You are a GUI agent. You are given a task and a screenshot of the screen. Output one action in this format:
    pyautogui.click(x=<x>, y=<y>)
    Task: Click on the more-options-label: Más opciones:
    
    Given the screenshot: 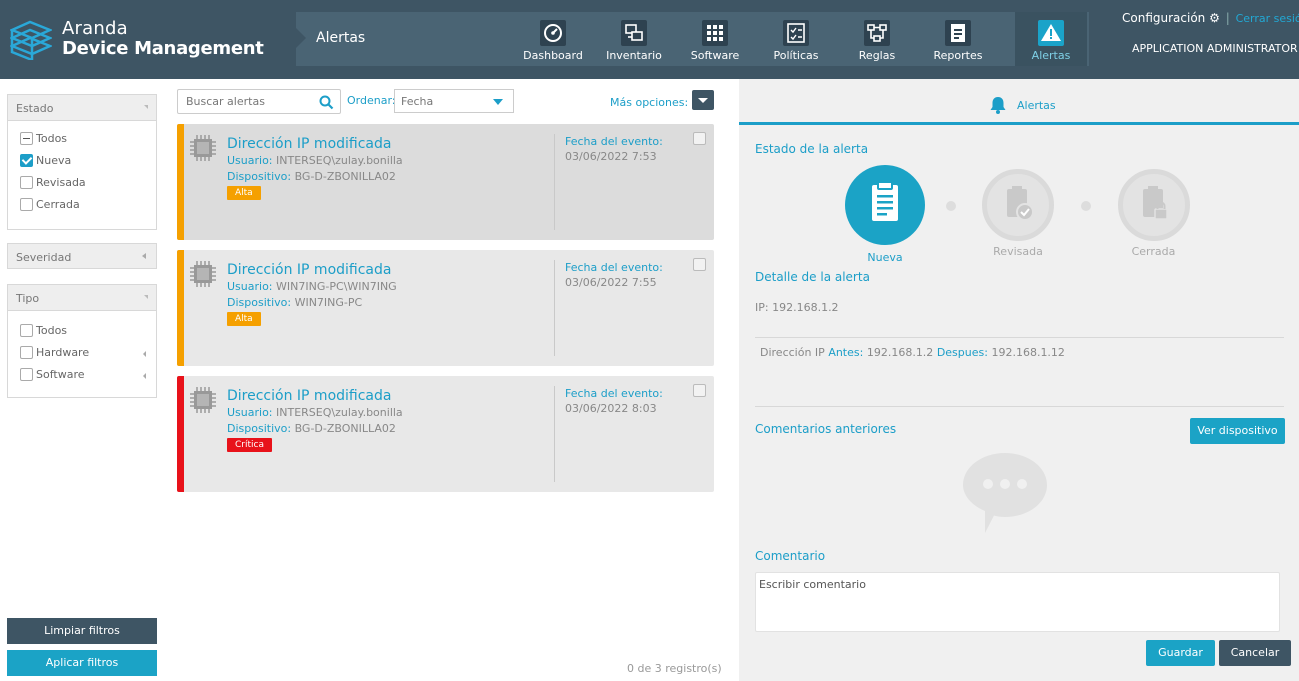 What is the action you would take?
    pyautogui.click(x=649, y=102)
    